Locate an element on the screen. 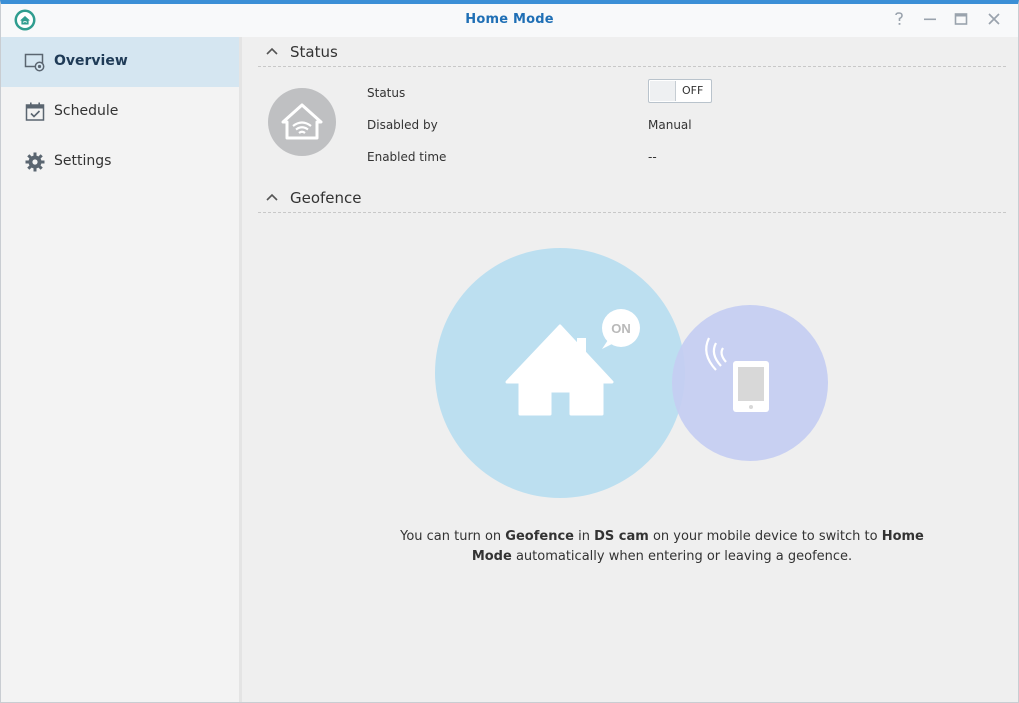 This screenshot has height=703, width=1019. help-icon is located at coordinates (899, 18).